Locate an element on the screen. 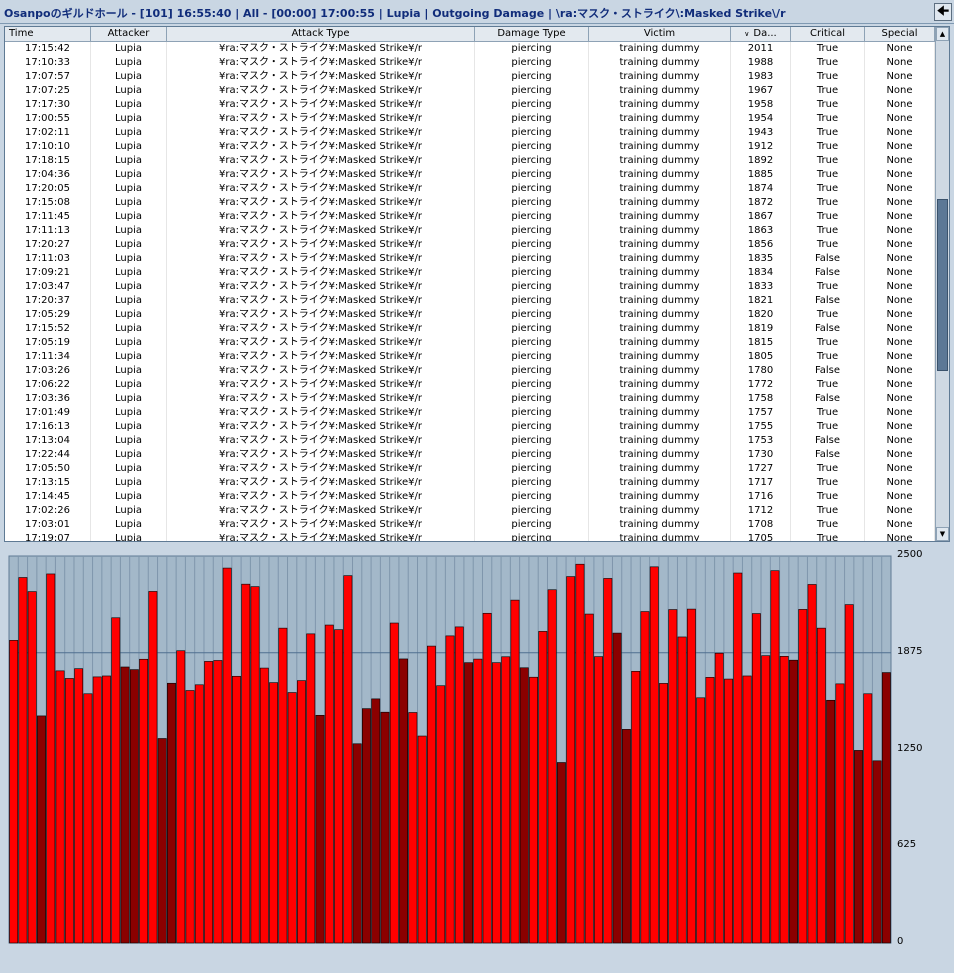 Image resolution: width=954 pixels, height=973 pixels. cell-time: 17:02:11 is located at coordinates (48, 133).